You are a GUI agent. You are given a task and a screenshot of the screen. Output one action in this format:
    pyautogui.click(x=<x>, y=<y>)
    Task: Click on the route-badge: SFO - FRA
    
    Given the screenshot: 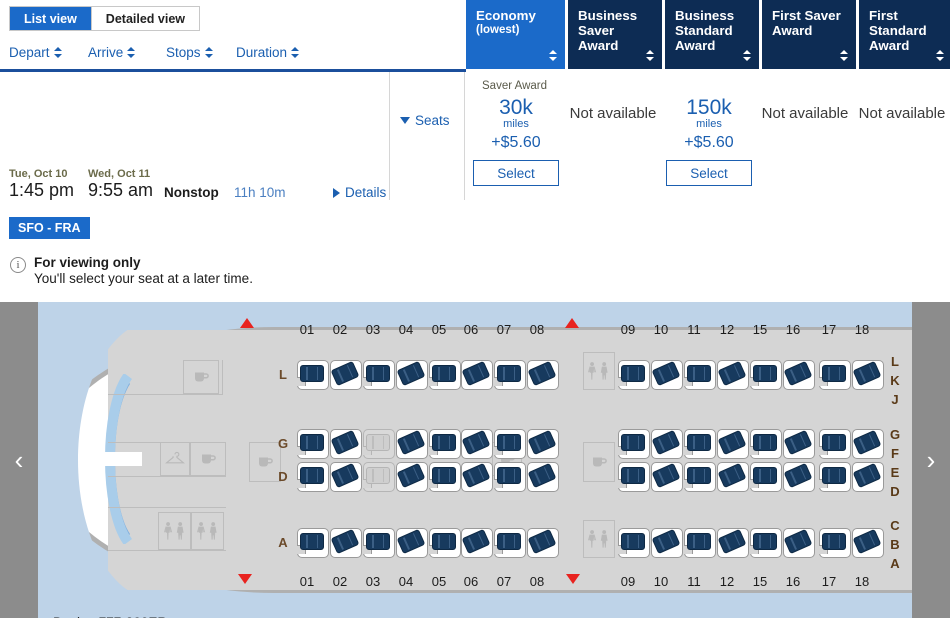 What is the action you would take?
    pyautogui.click(x=49, y=228)
    